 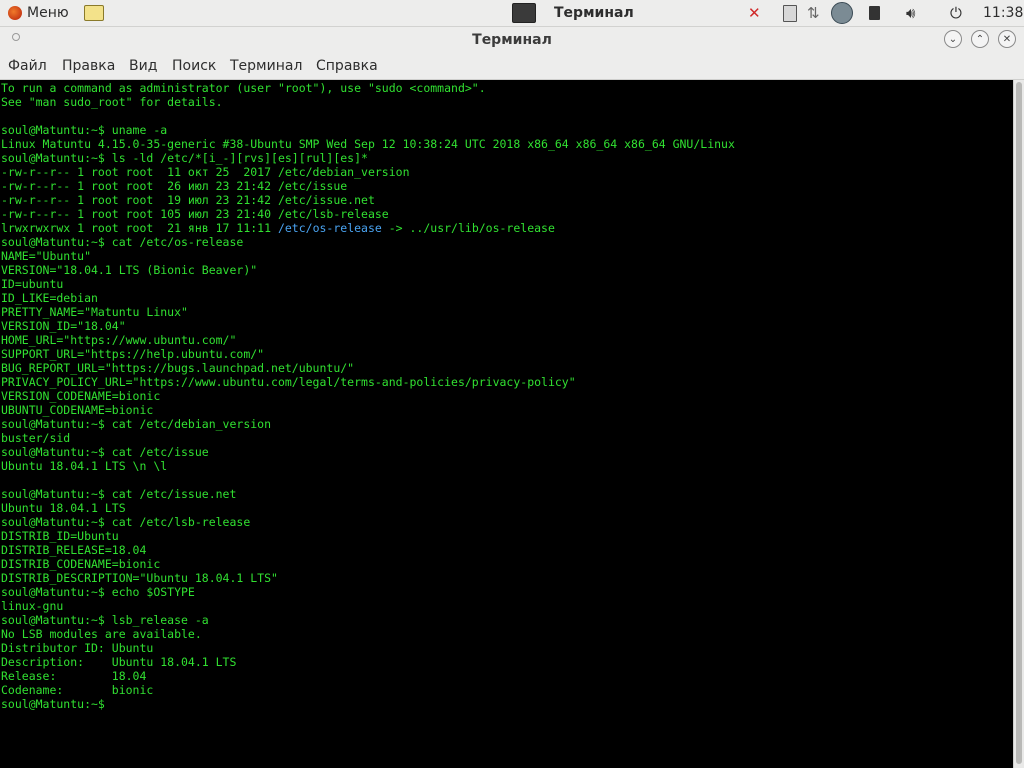 I want to click on terminal-line: VERSION="18.04.1 LTS (Bionic Beaver)", so click(x=129, y=270).